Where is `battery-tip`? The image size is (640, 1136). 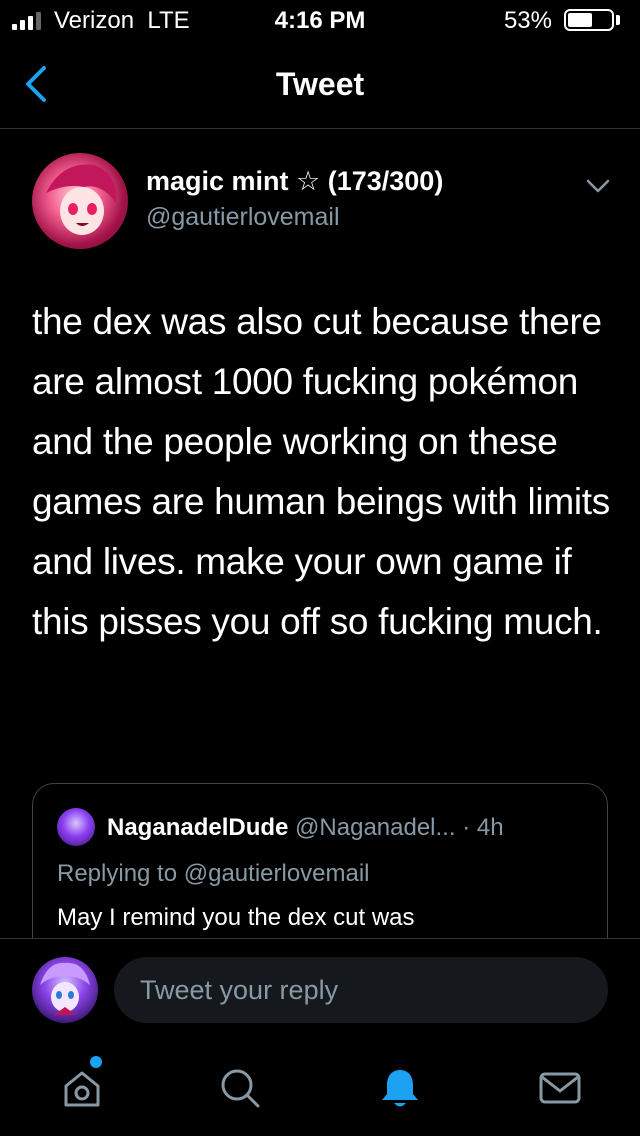 battery-tip is located at coordinates (618, 20).